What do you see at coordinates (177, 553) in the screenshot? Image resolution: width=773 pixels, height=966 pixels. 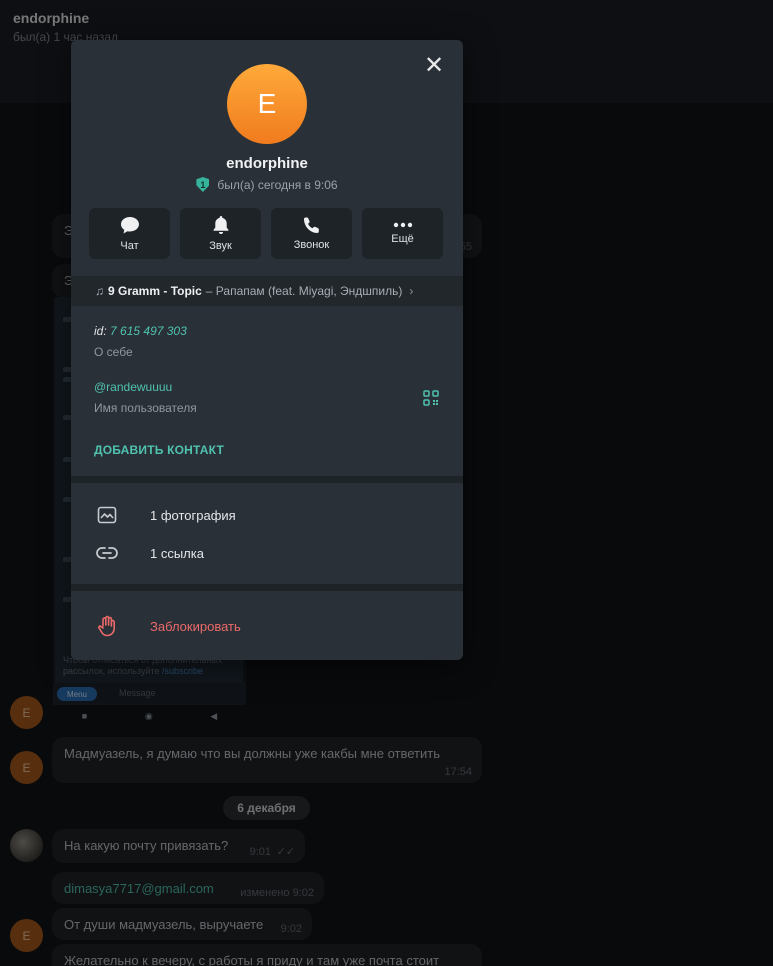 I see `links-label: 1 ссылка` at bounding box center [177, 553].